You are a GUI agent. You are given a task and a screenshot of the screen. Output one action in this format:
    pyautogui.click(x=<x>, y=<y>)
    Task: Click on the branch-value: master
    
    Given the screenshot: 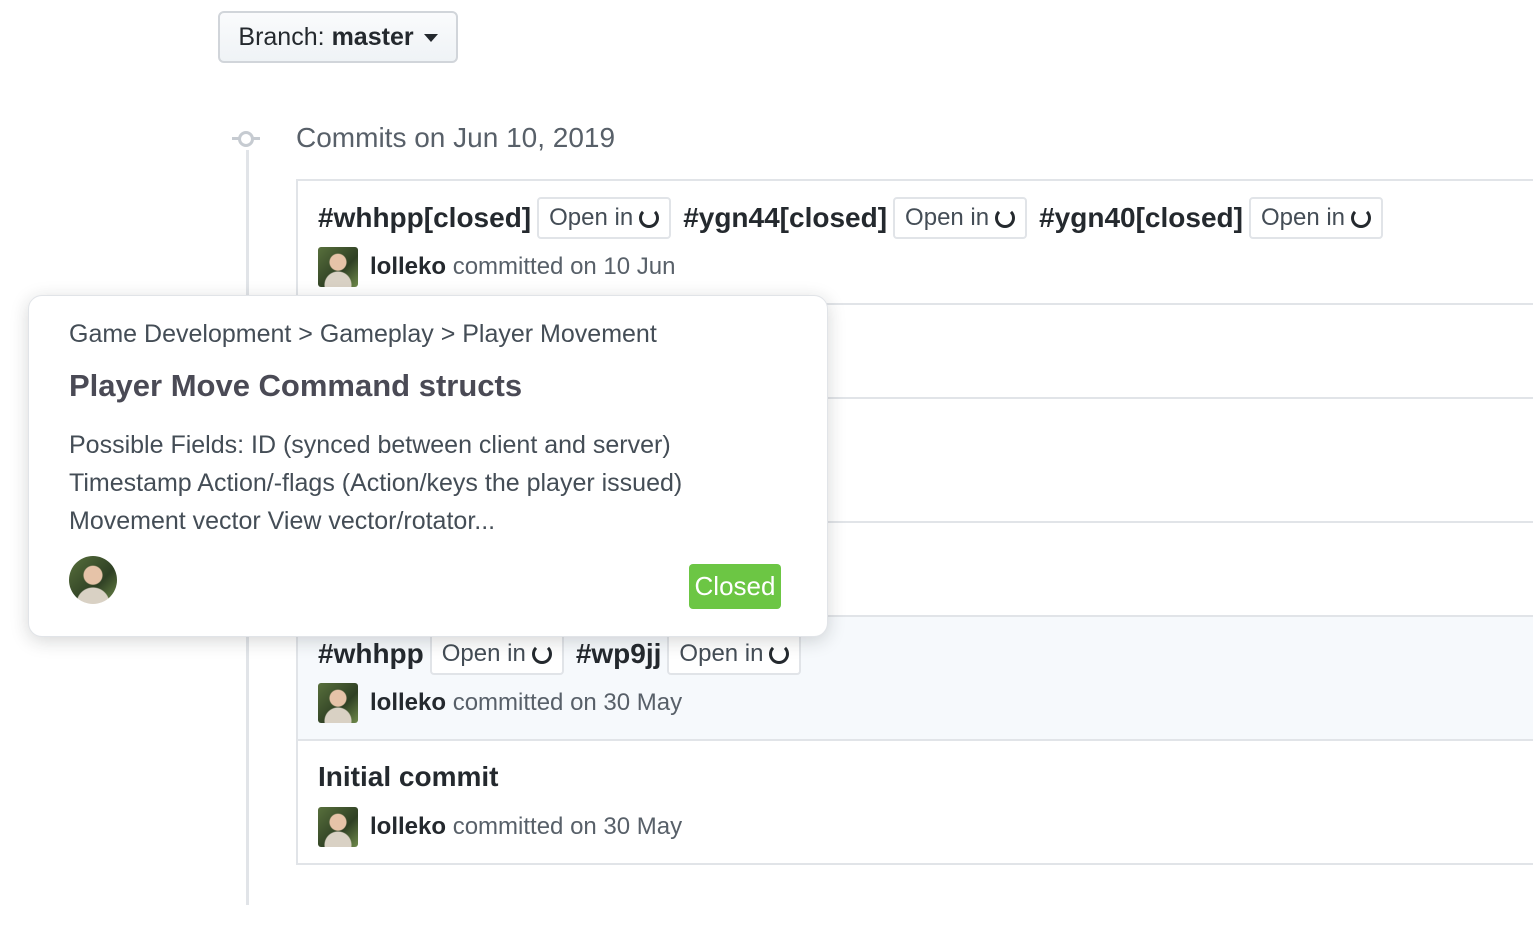 What is the action you would take?
    pyautogui.click(x=372, y=36)
    